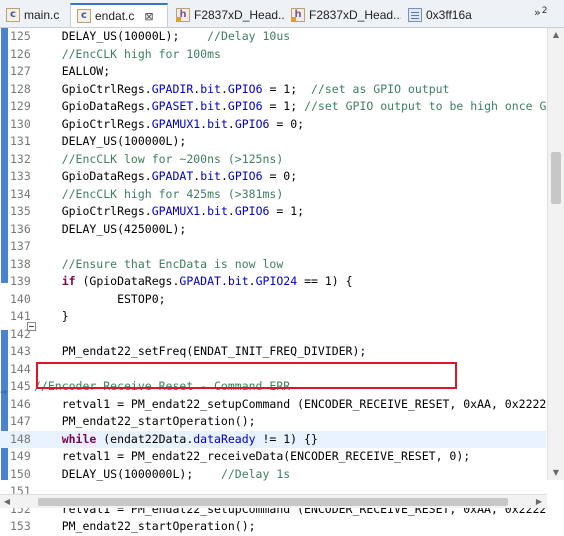  I want to click on code-comment: //EncCLK low for ~200ns (>125ns), so click(159, 158).